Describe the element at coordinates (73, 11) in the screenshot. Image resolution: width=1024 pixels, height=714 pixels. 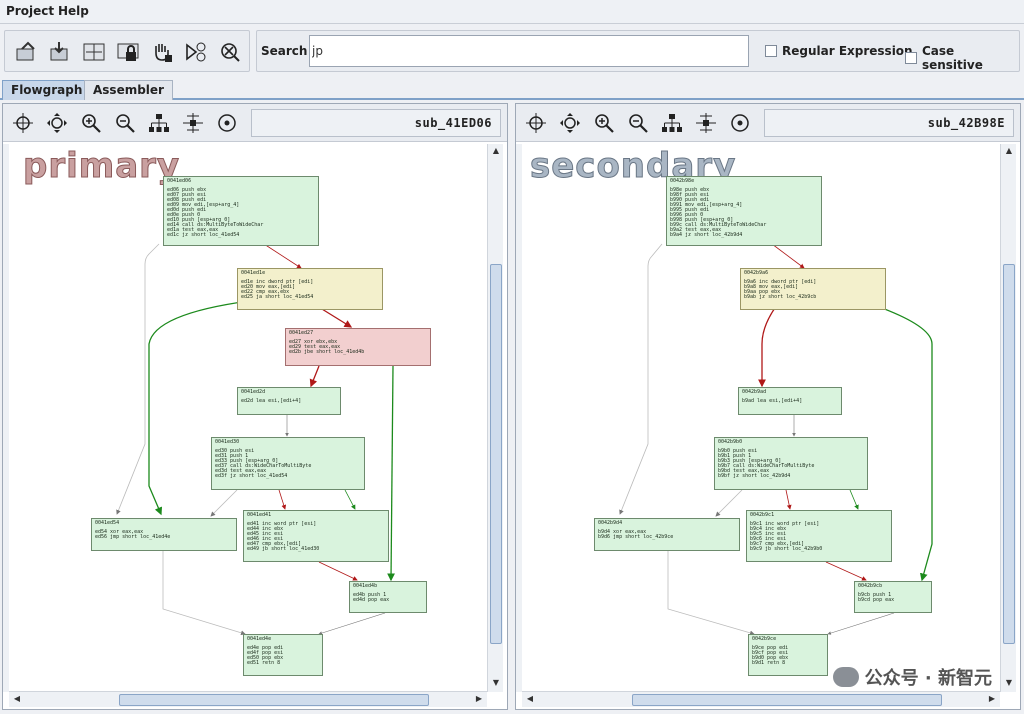
I see `menu-help: Help` at that location.